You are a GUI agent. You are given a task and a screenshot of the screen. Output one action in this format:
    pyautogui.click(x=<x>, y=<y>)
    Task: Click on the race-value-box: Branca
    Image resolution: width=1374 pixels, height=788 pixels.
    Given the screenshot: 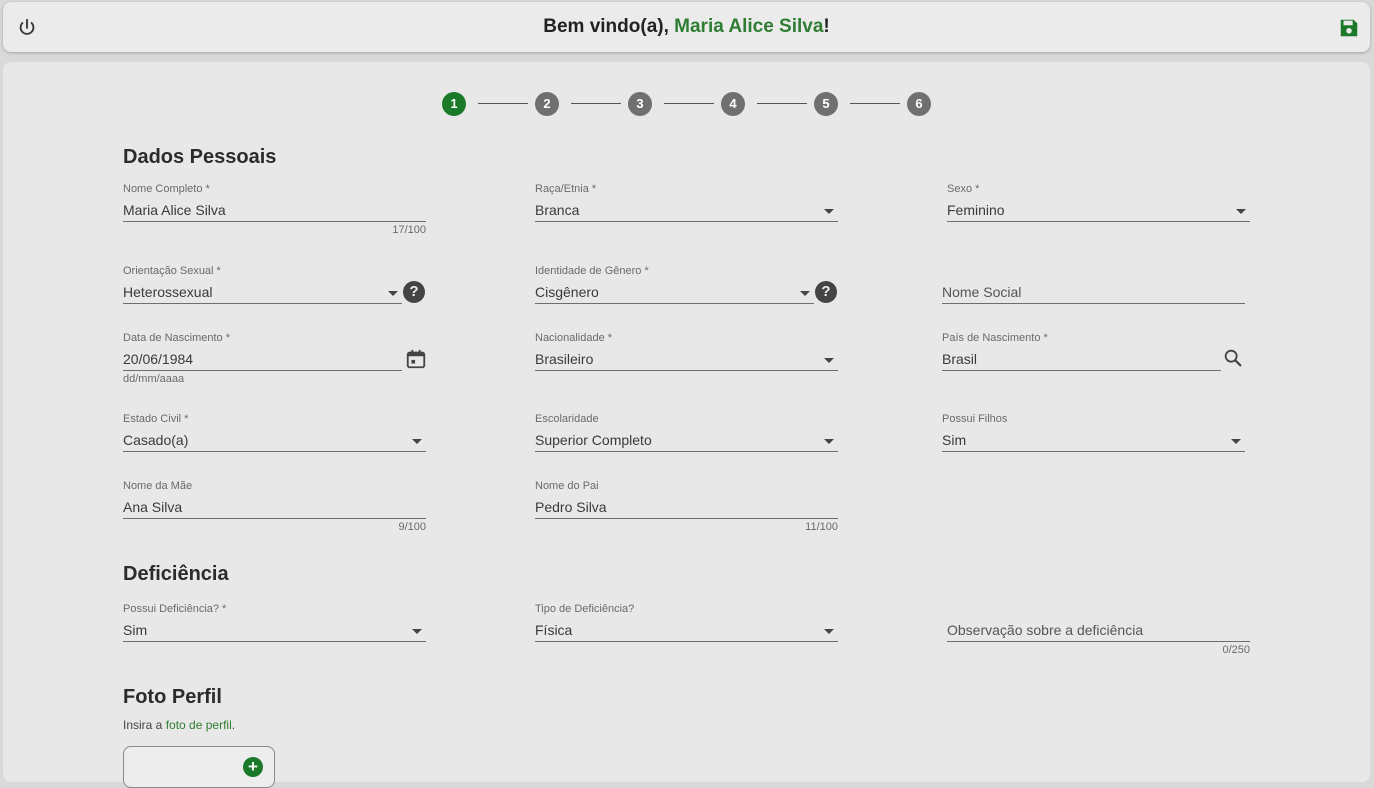 What is the action you would take?
    pyautogui.click(x=686, y=211)
    